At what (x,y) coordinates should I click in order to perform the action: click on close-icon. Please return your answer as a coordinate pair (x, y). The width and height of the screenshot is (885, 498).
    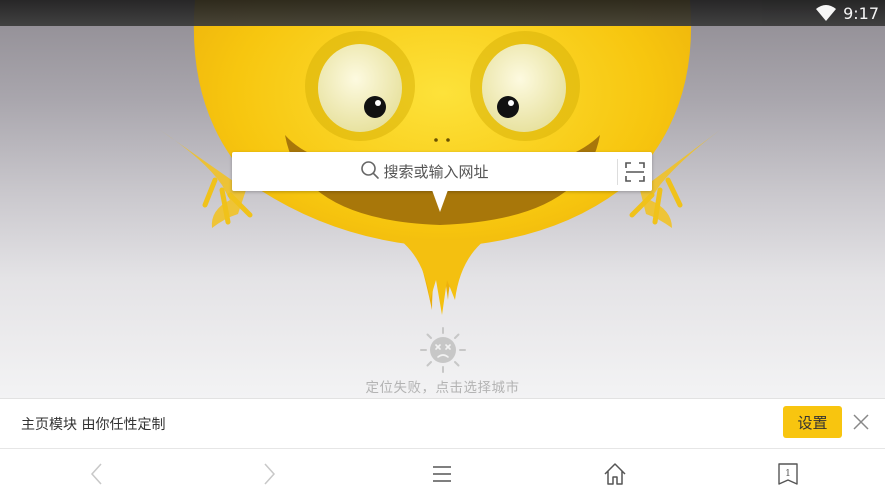
    Looking at the image, I should click on (861, 422).